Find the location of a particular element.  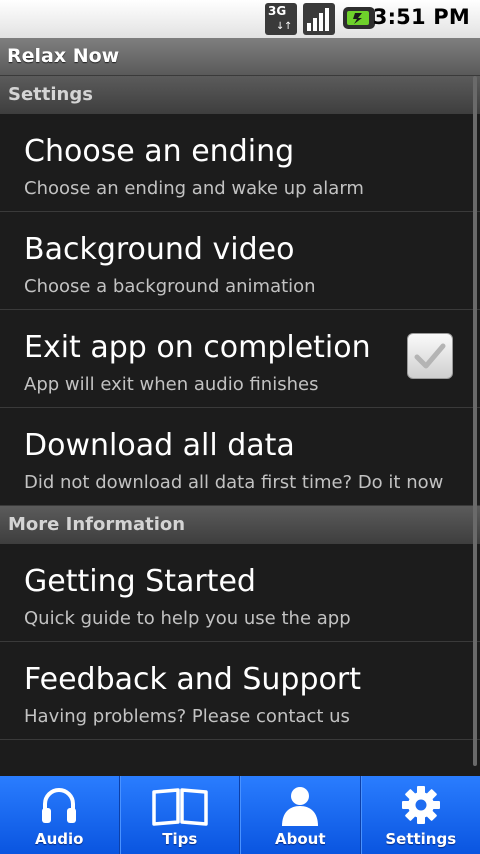

signal-strength-icon is located at coordinates (319, 19).